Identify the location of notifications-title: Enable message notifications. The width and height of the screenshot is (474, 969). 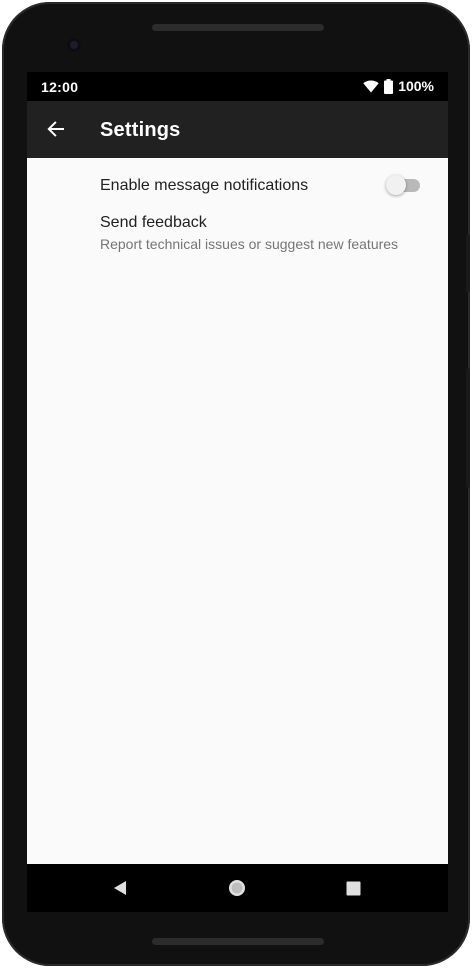
(204, 185).